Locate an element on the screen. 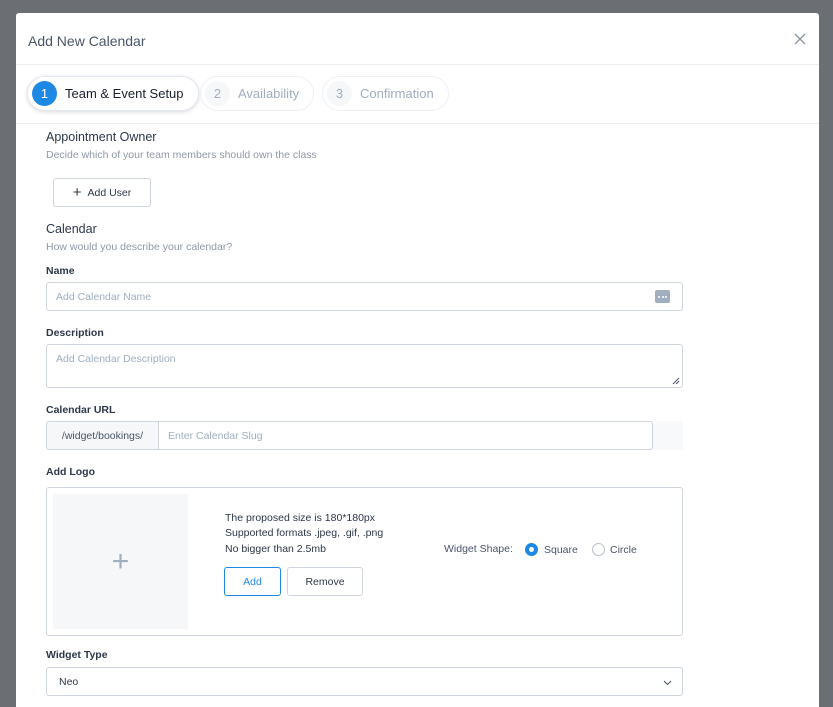 Image resolution: width=833 pixels, height=707 pixels. widget-type-select: Neo is located at coordinates (364, 681).